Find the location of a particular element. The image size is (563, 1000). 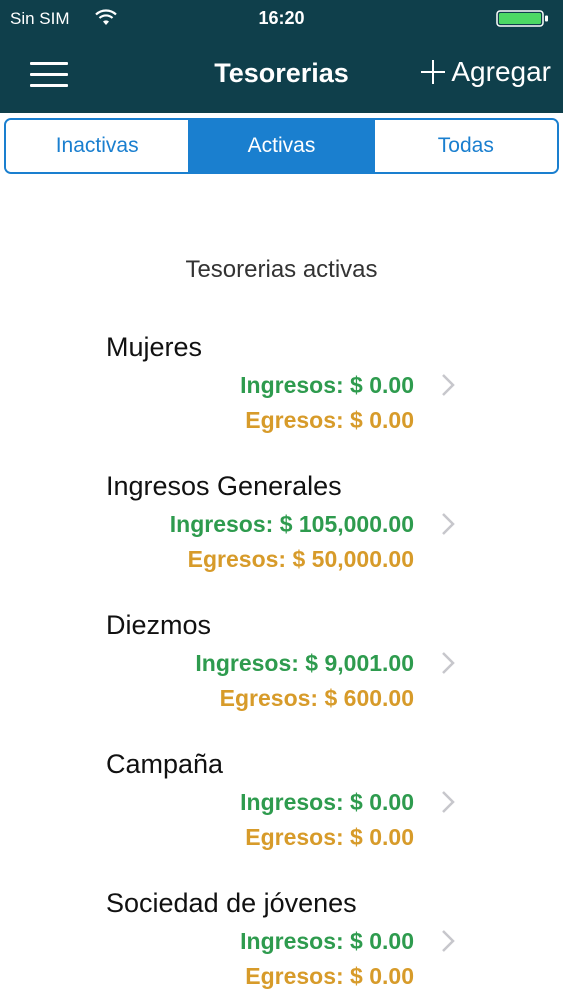

treasury-name: Sociedad de jóvenes is located at coordinates (231, 903).